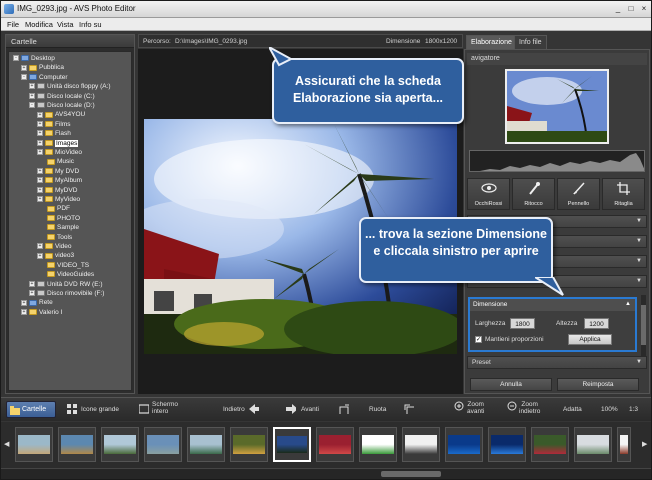 This screenshot has height=480, width=652. Describe the element at coordinates (90, 24) in the screenshot. I see `menu-info: Info su` at that location.